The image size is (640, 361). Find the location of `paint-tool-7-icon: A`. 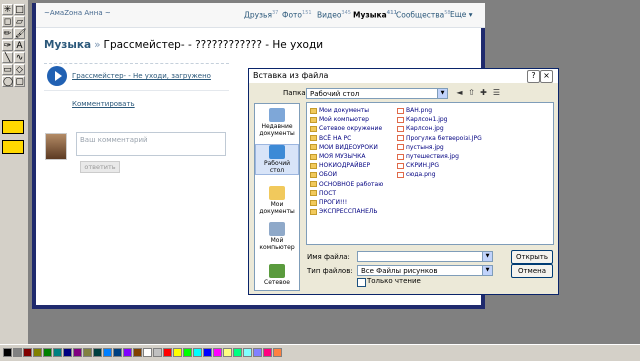

paint-tool-7-icon: A is located at coordinates (19, 45).